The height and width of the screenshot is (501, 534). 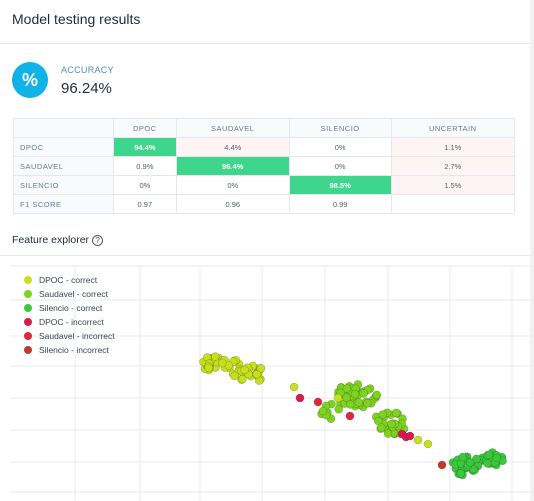 I want to click on matrix-cell: 2.7%, so click(x=452, y=166).